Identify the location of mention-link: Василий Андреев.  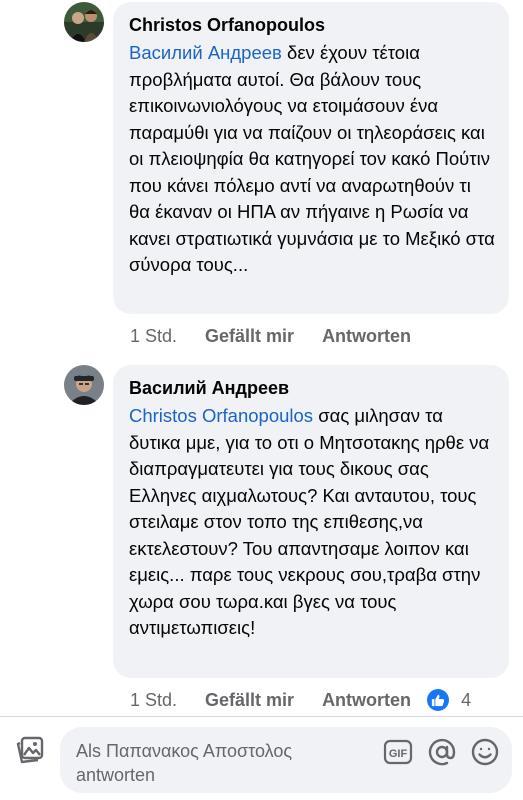
(205, 52).